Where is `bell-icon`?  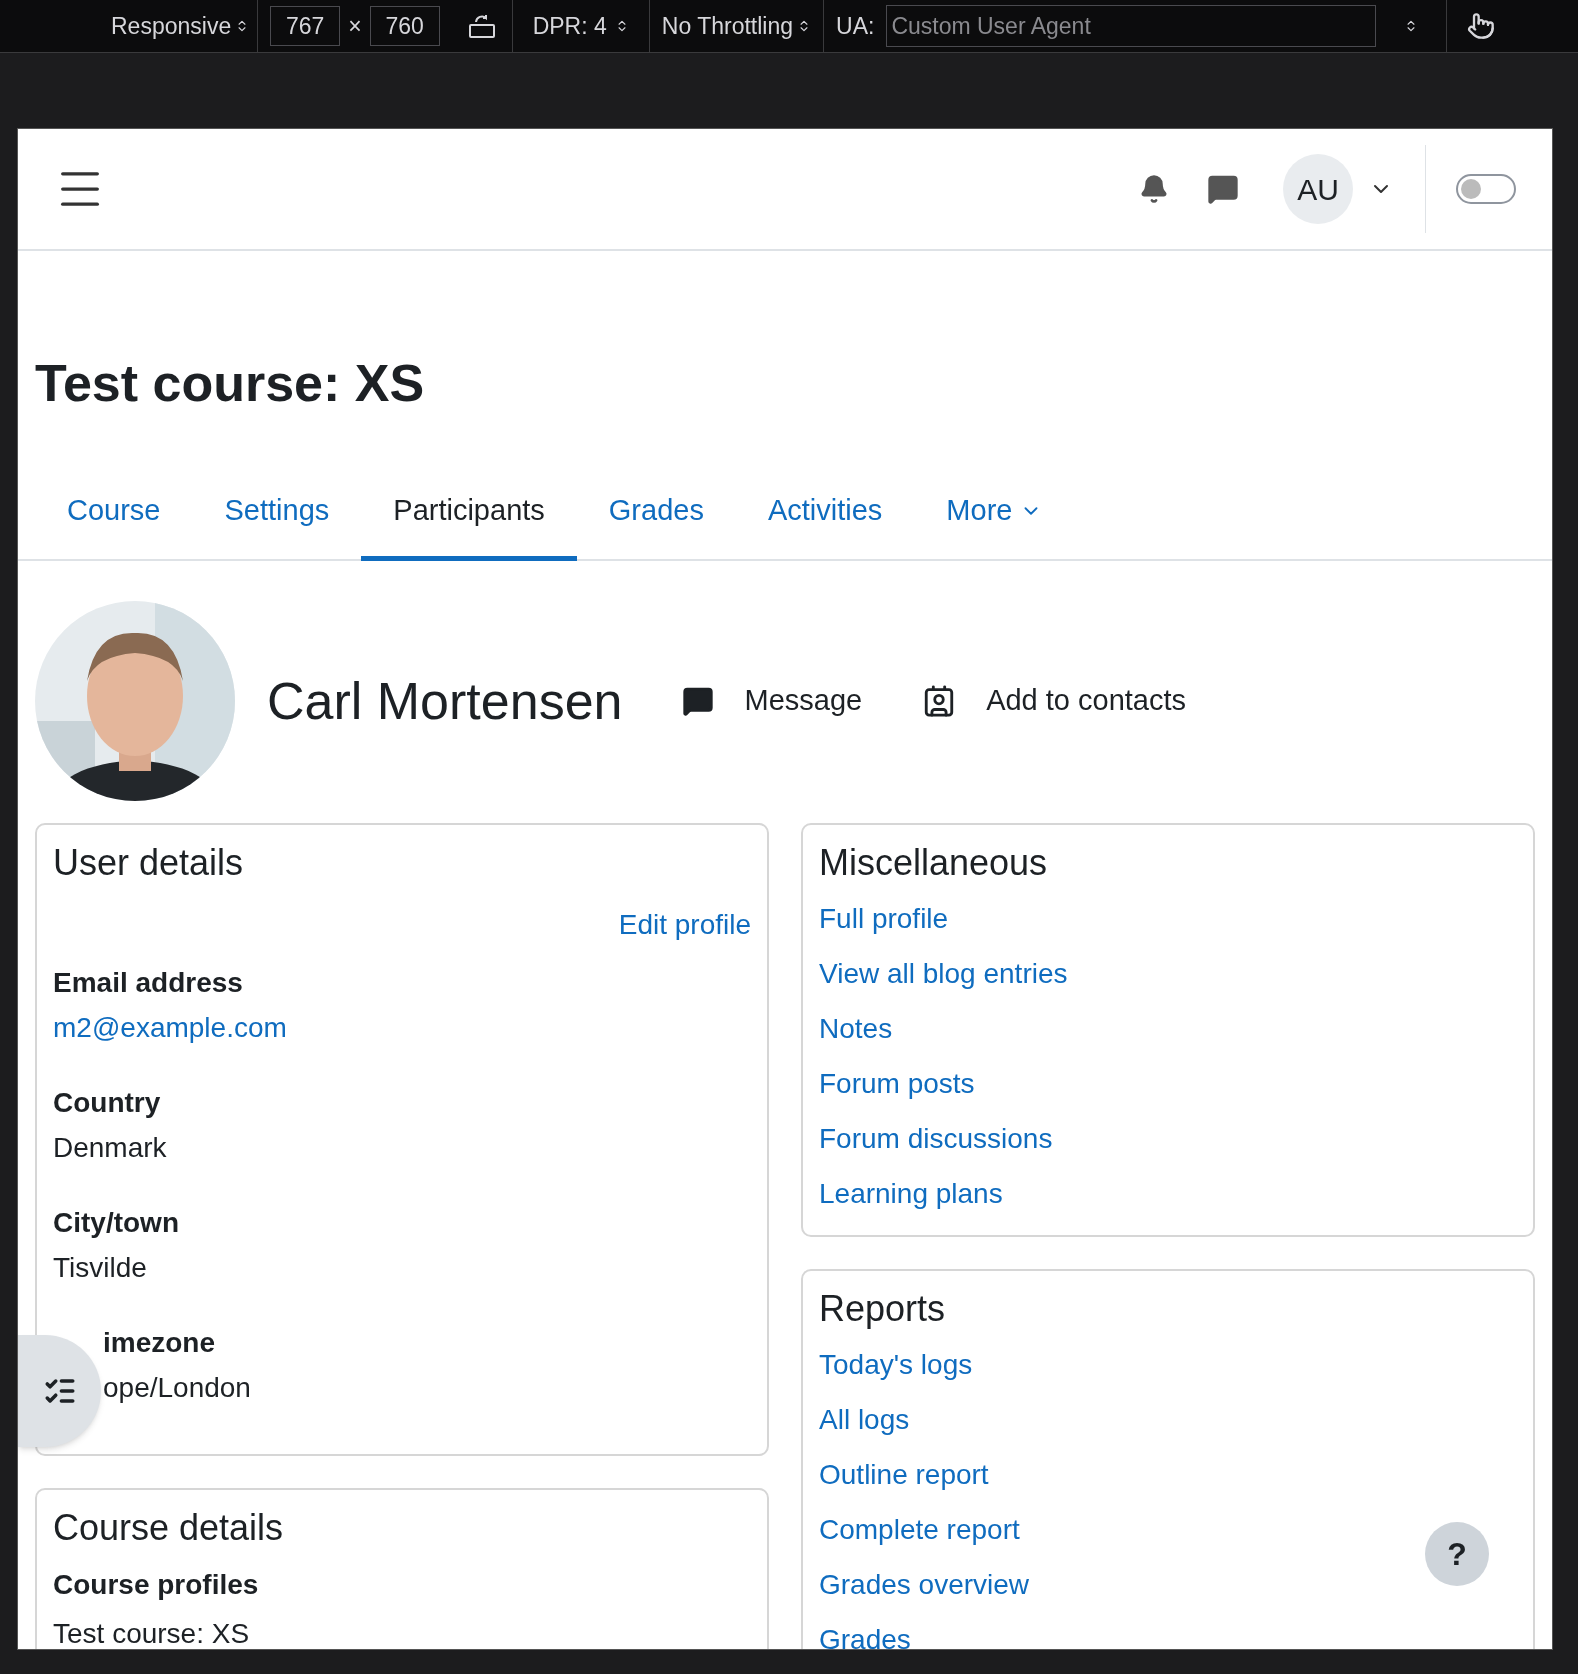
bell-icon is located at coordinates (1154, 189).